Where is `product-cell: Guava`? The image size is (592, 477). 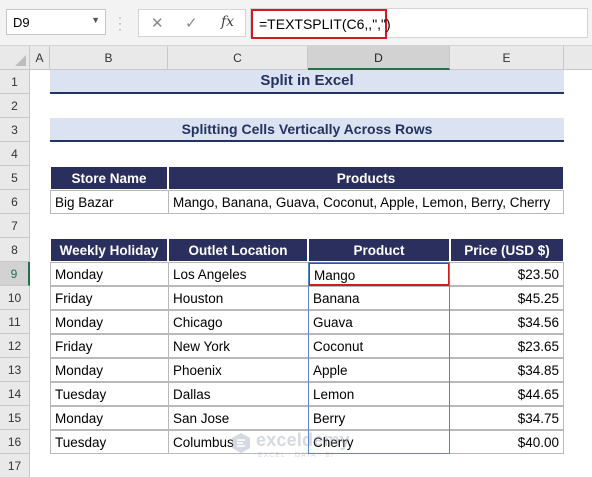 product-cell: Guava is located at coordinates (379, 322).